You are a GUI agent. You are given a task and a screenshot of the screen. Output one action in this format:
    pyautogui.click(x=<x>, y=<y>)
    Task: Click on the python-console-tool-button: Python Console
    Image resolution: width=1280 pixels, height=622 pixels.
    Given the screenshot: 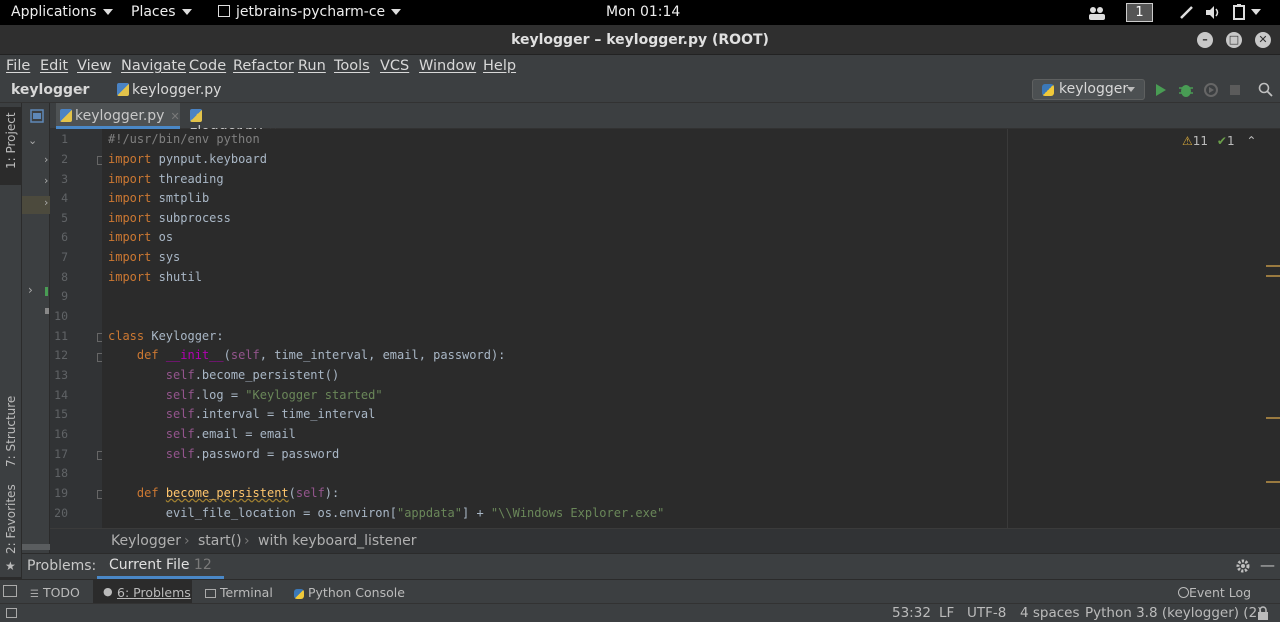 What is the action you would take?
    pyautogui.click(x=349, y=592)
    